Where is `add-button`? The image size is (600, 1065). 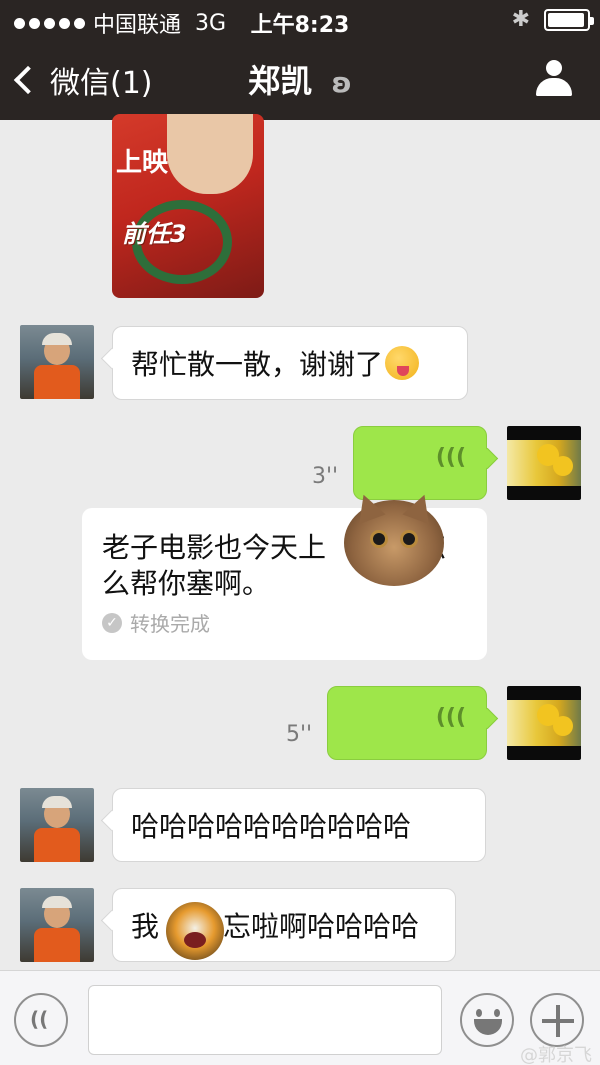
add-button is located at coordinates (557, 1020).